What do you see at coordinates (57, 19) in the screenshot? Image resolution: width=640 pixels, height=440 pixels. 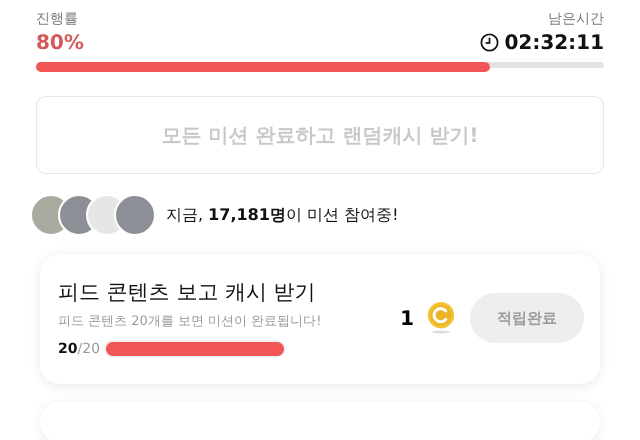 I see `progress-label: 진행률` at bounding box center [57, 19].